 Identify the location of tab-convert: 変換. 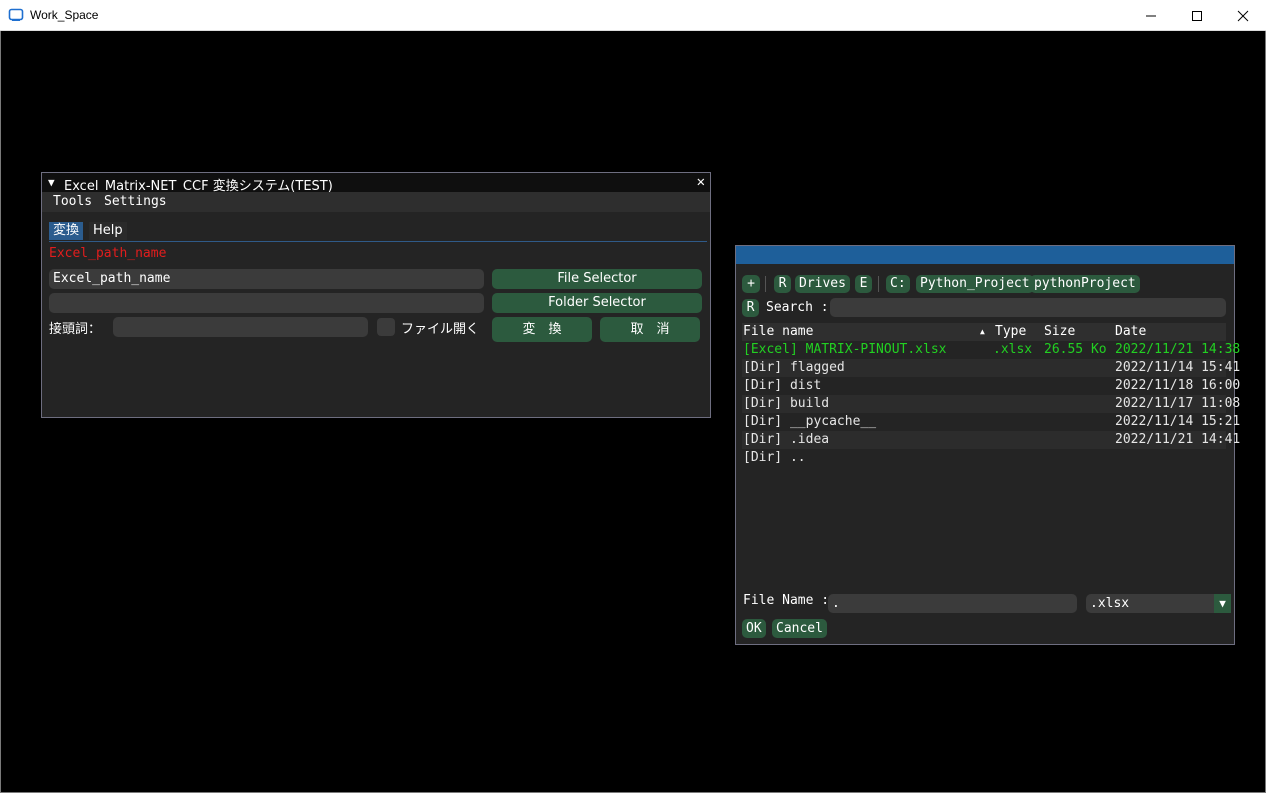
(66, 231).